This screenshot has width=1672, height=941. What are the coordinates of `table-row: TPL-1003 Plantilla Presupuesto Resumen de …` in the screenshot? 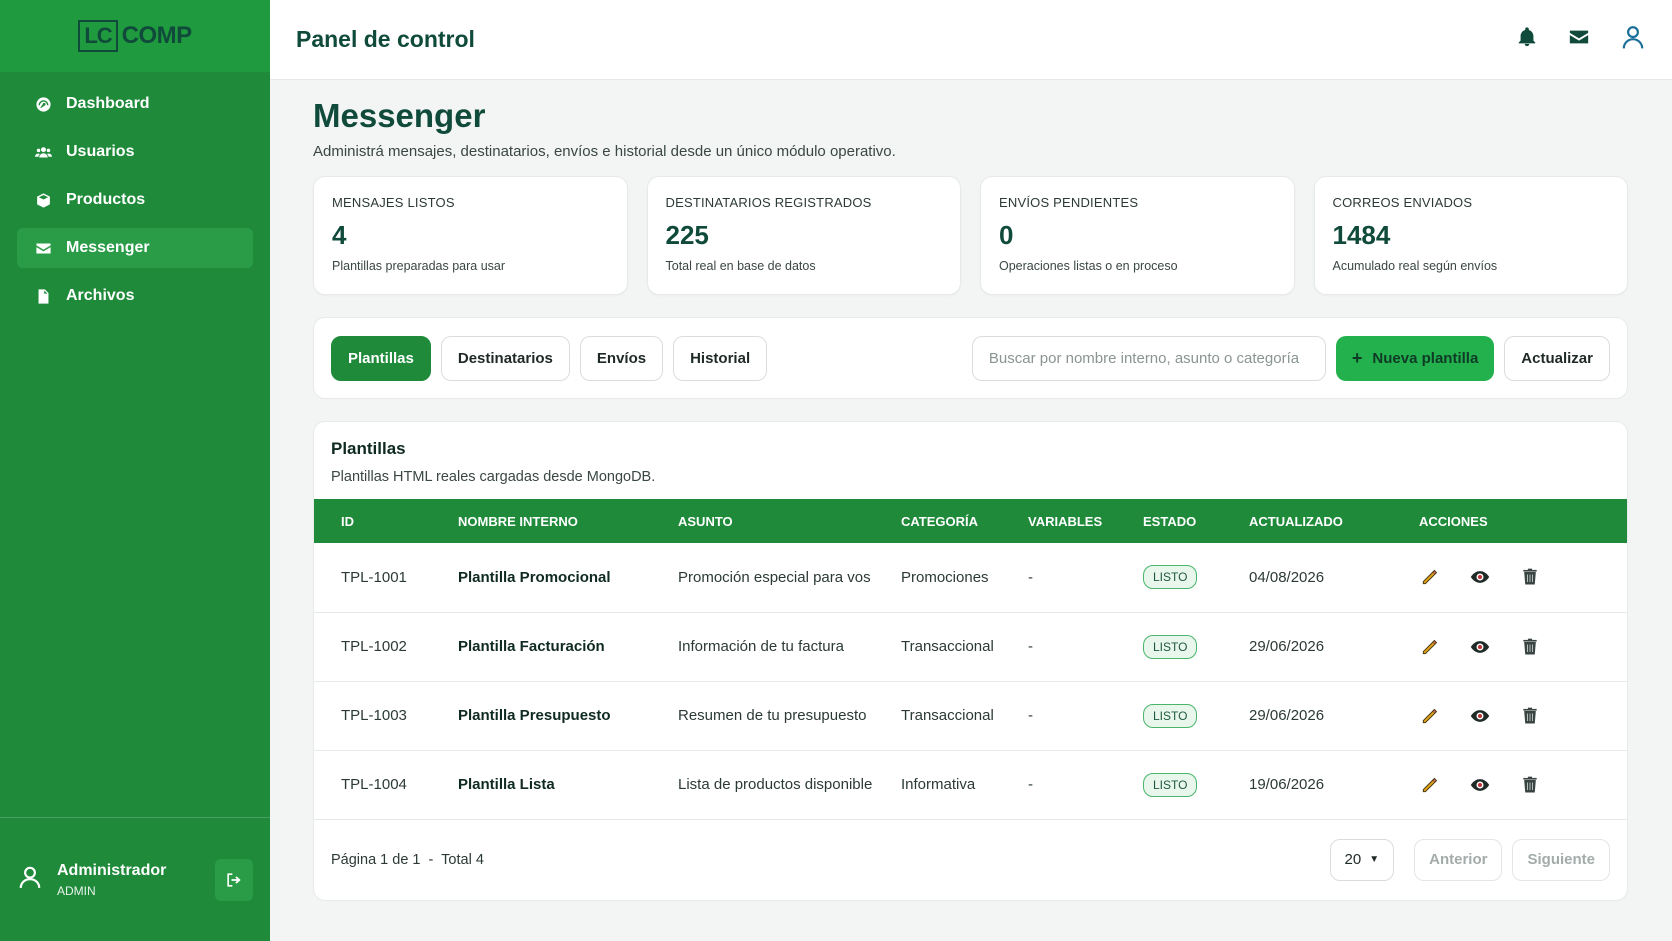 It's located at (970, 715).